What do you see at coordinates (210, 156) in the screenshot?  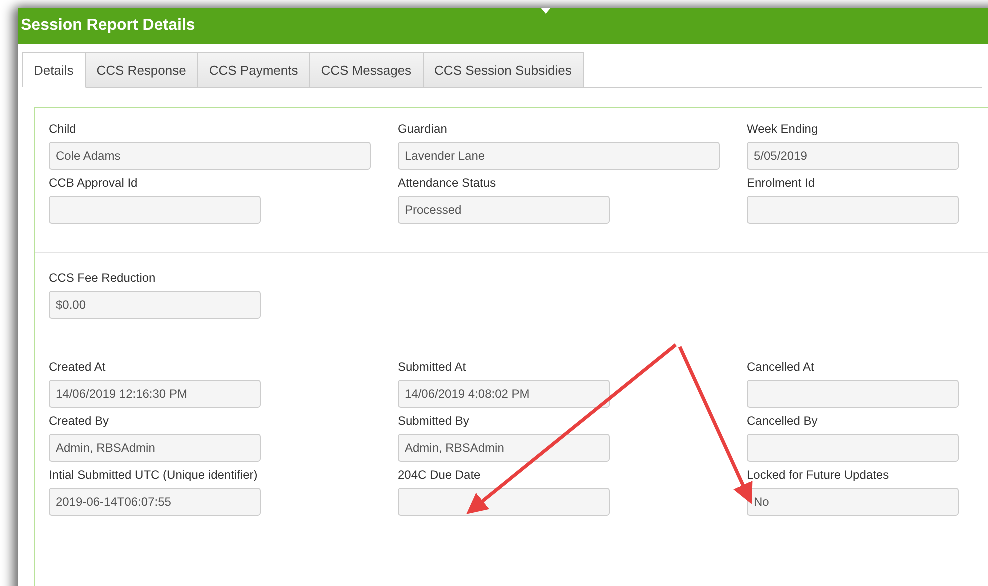 I see `input-field: Cole Adams` at bounding box center [210, 156].